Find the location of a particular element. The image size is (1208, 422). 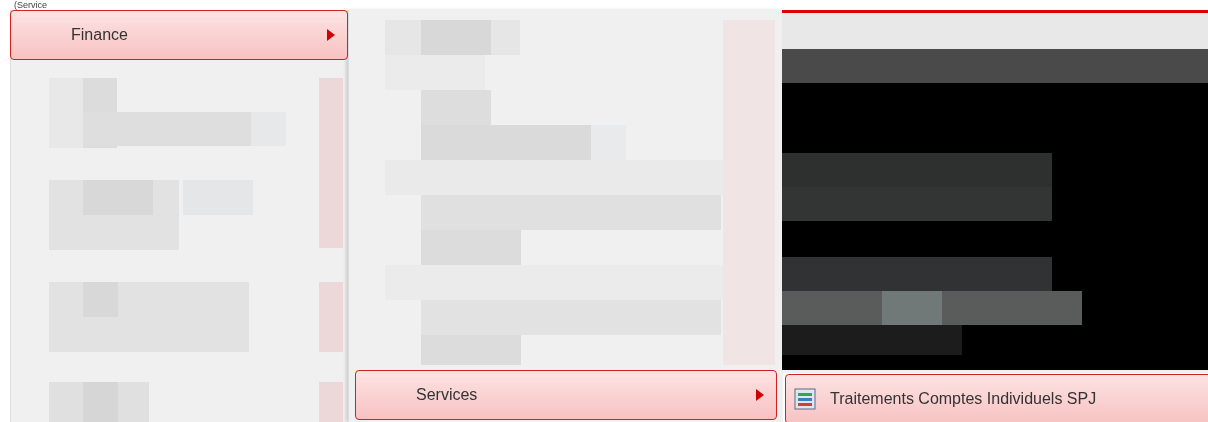

menu-item: Finance is located at coordinates (179, 35).